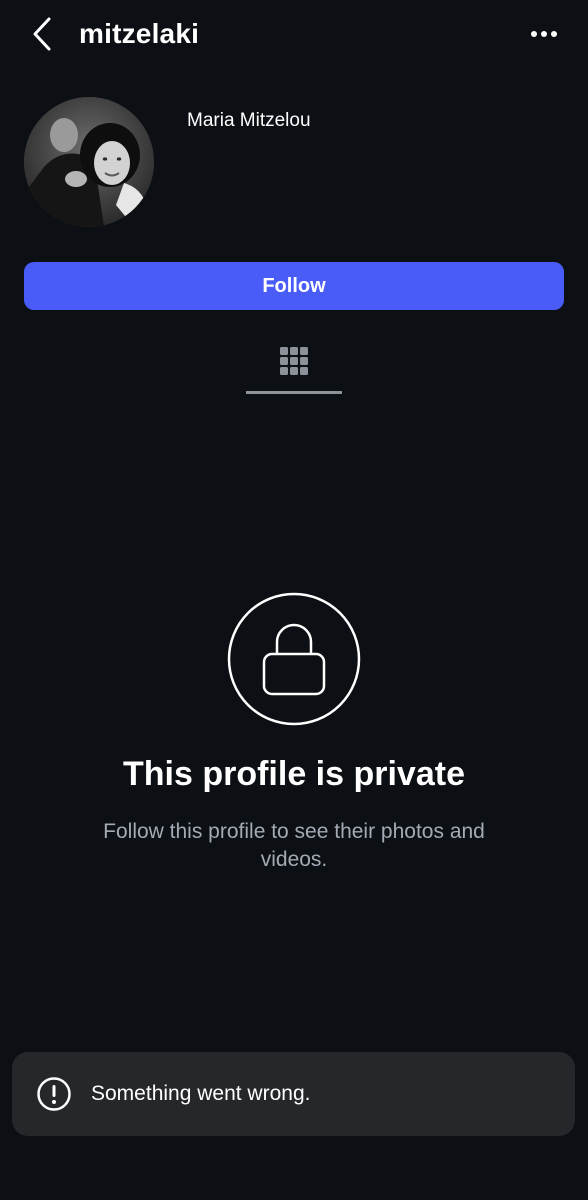  What do you see at coordinates (294, 659) in the screenshot?
I see `lock-icon` at bounding box center [294, 659].